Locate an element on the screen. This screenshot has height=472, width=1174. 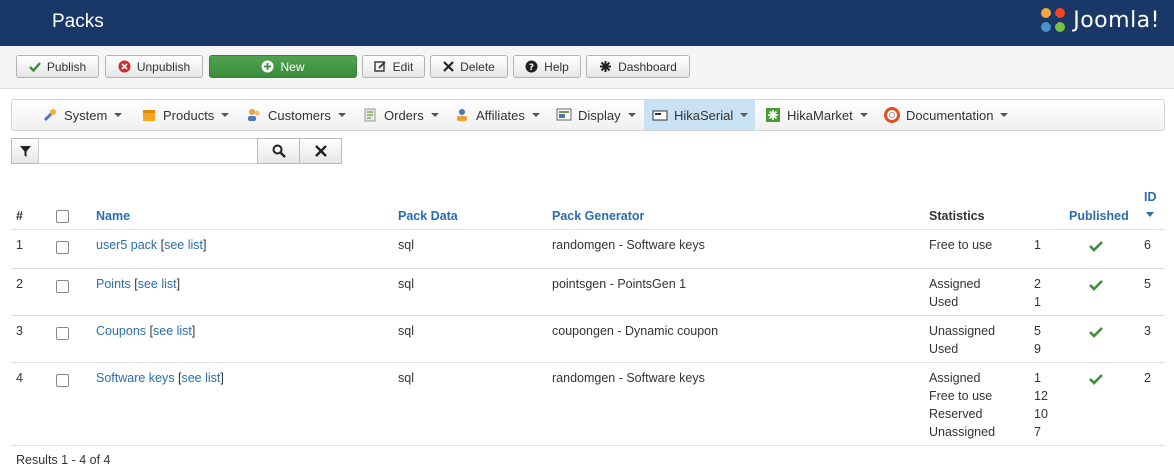
row-name-cell: Coupons [see list] is located at coordinates (146, 331).